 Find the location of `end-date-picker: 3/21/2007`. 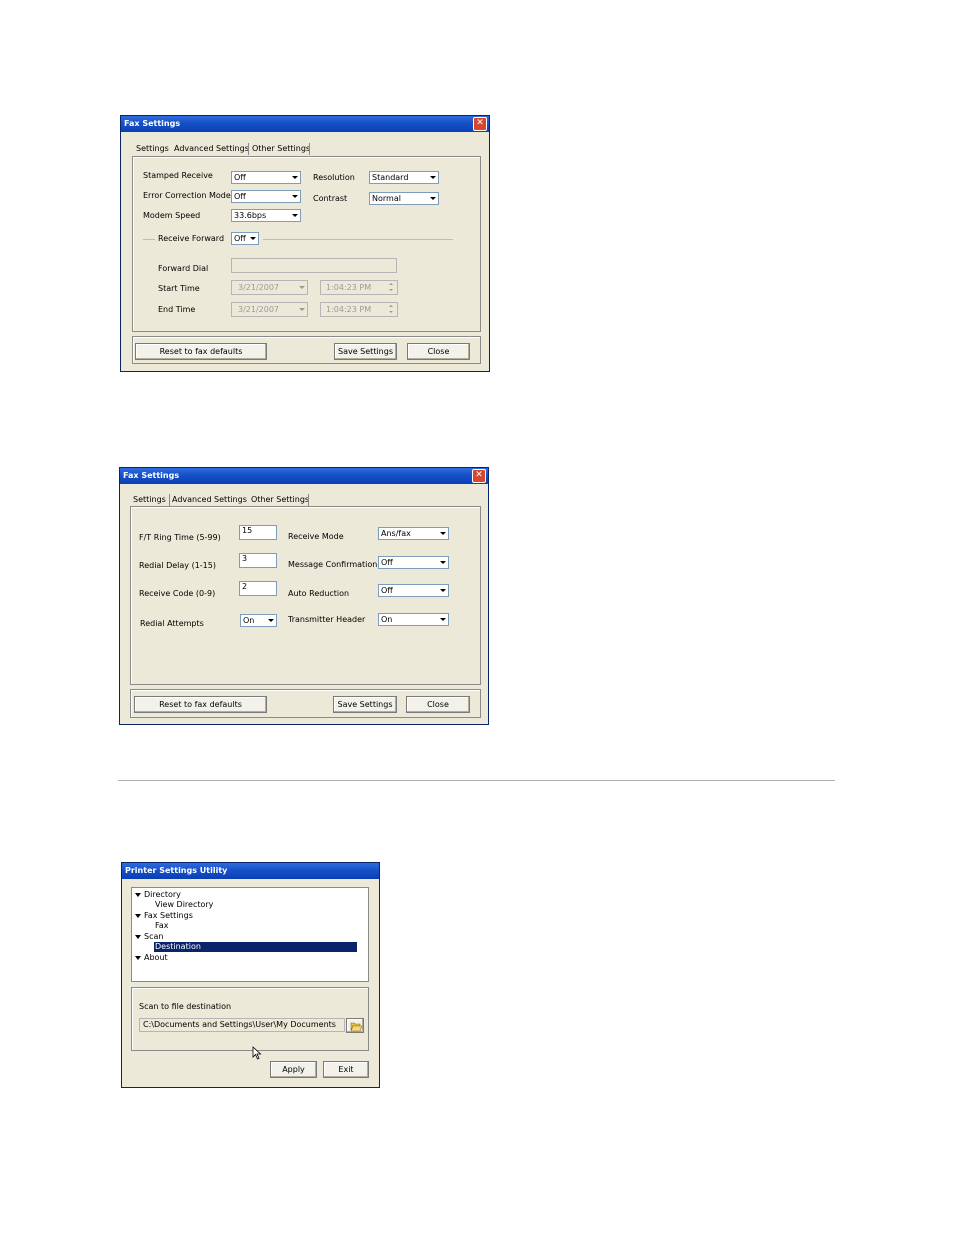

end-date-picker: 3/21/2007 is located at coordinates (269, 309).